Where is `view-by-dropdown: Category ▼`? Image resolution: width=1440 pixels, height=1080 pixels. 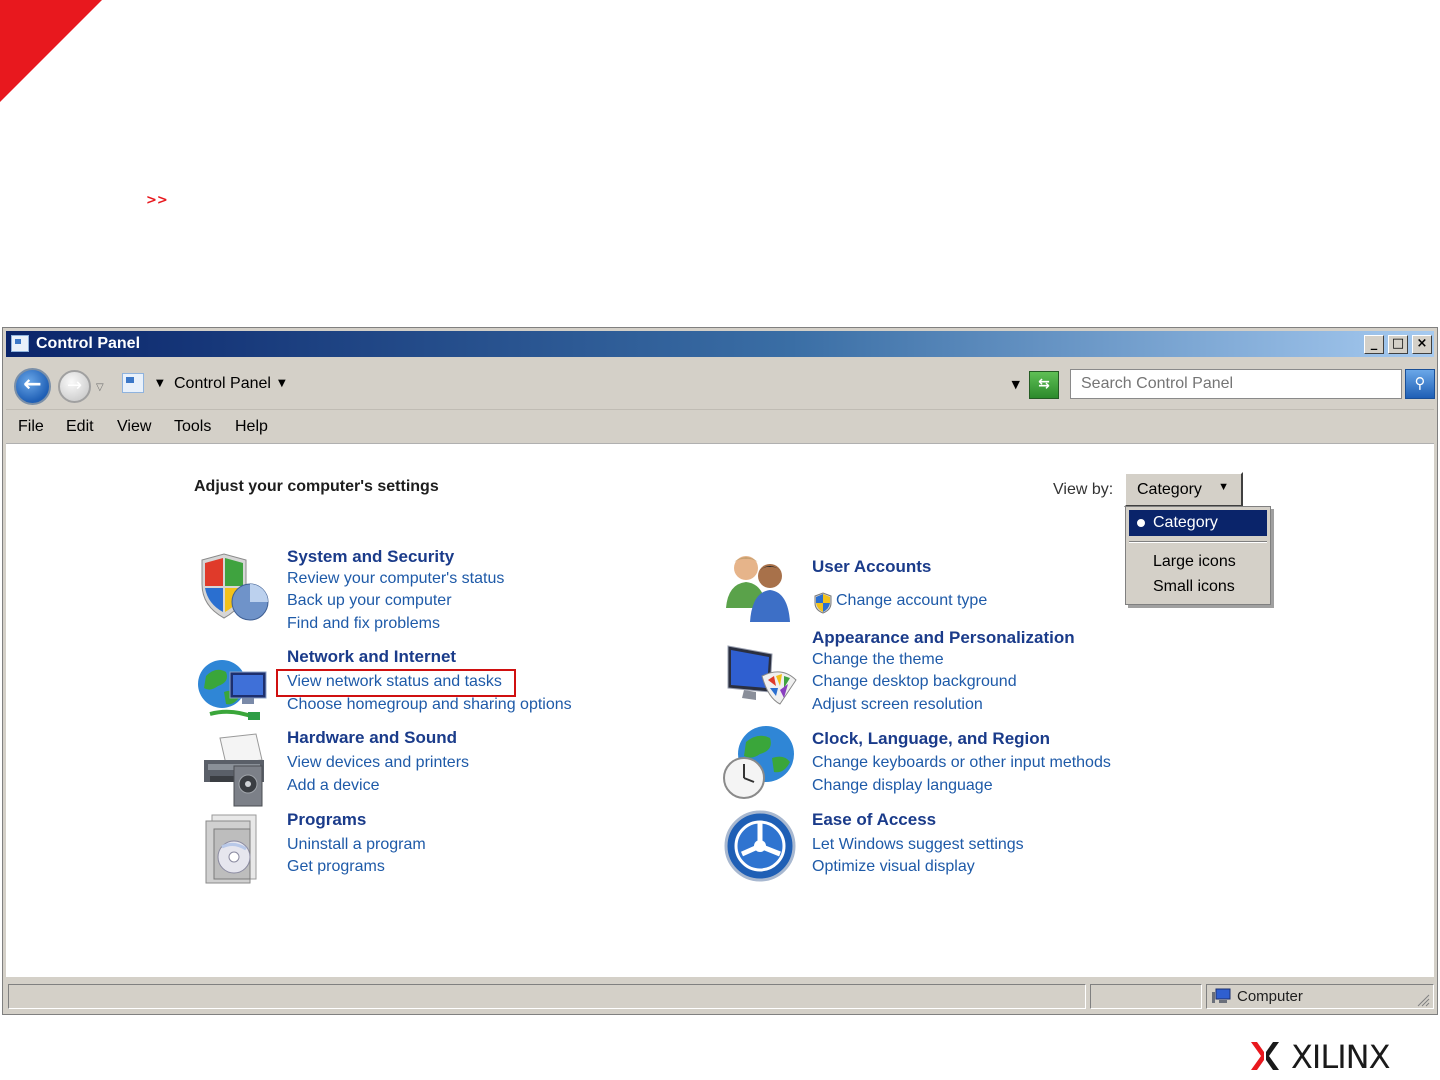 view-by-dropdown: Category ▼ is located at coordinates (1183, 489).